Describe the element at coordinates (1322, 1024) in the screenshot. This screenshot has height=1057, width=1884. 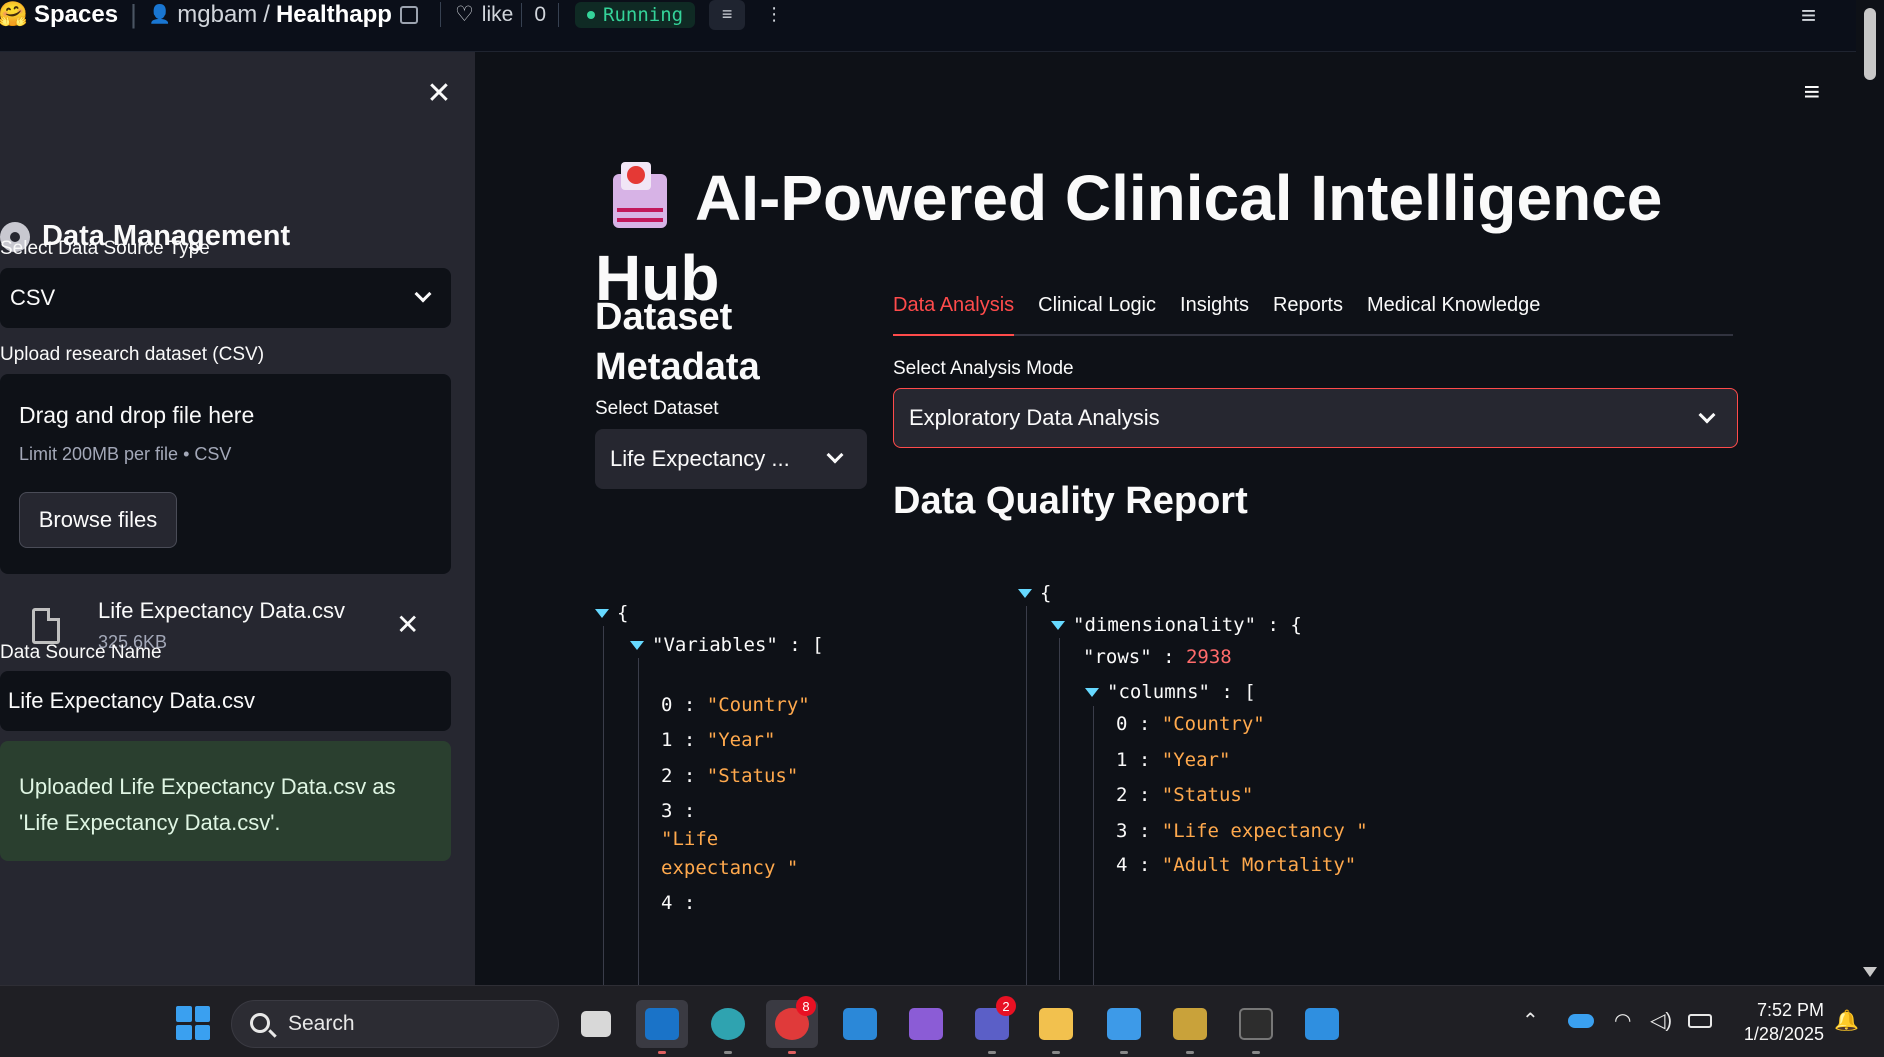
I see `photos-icon` at that location.